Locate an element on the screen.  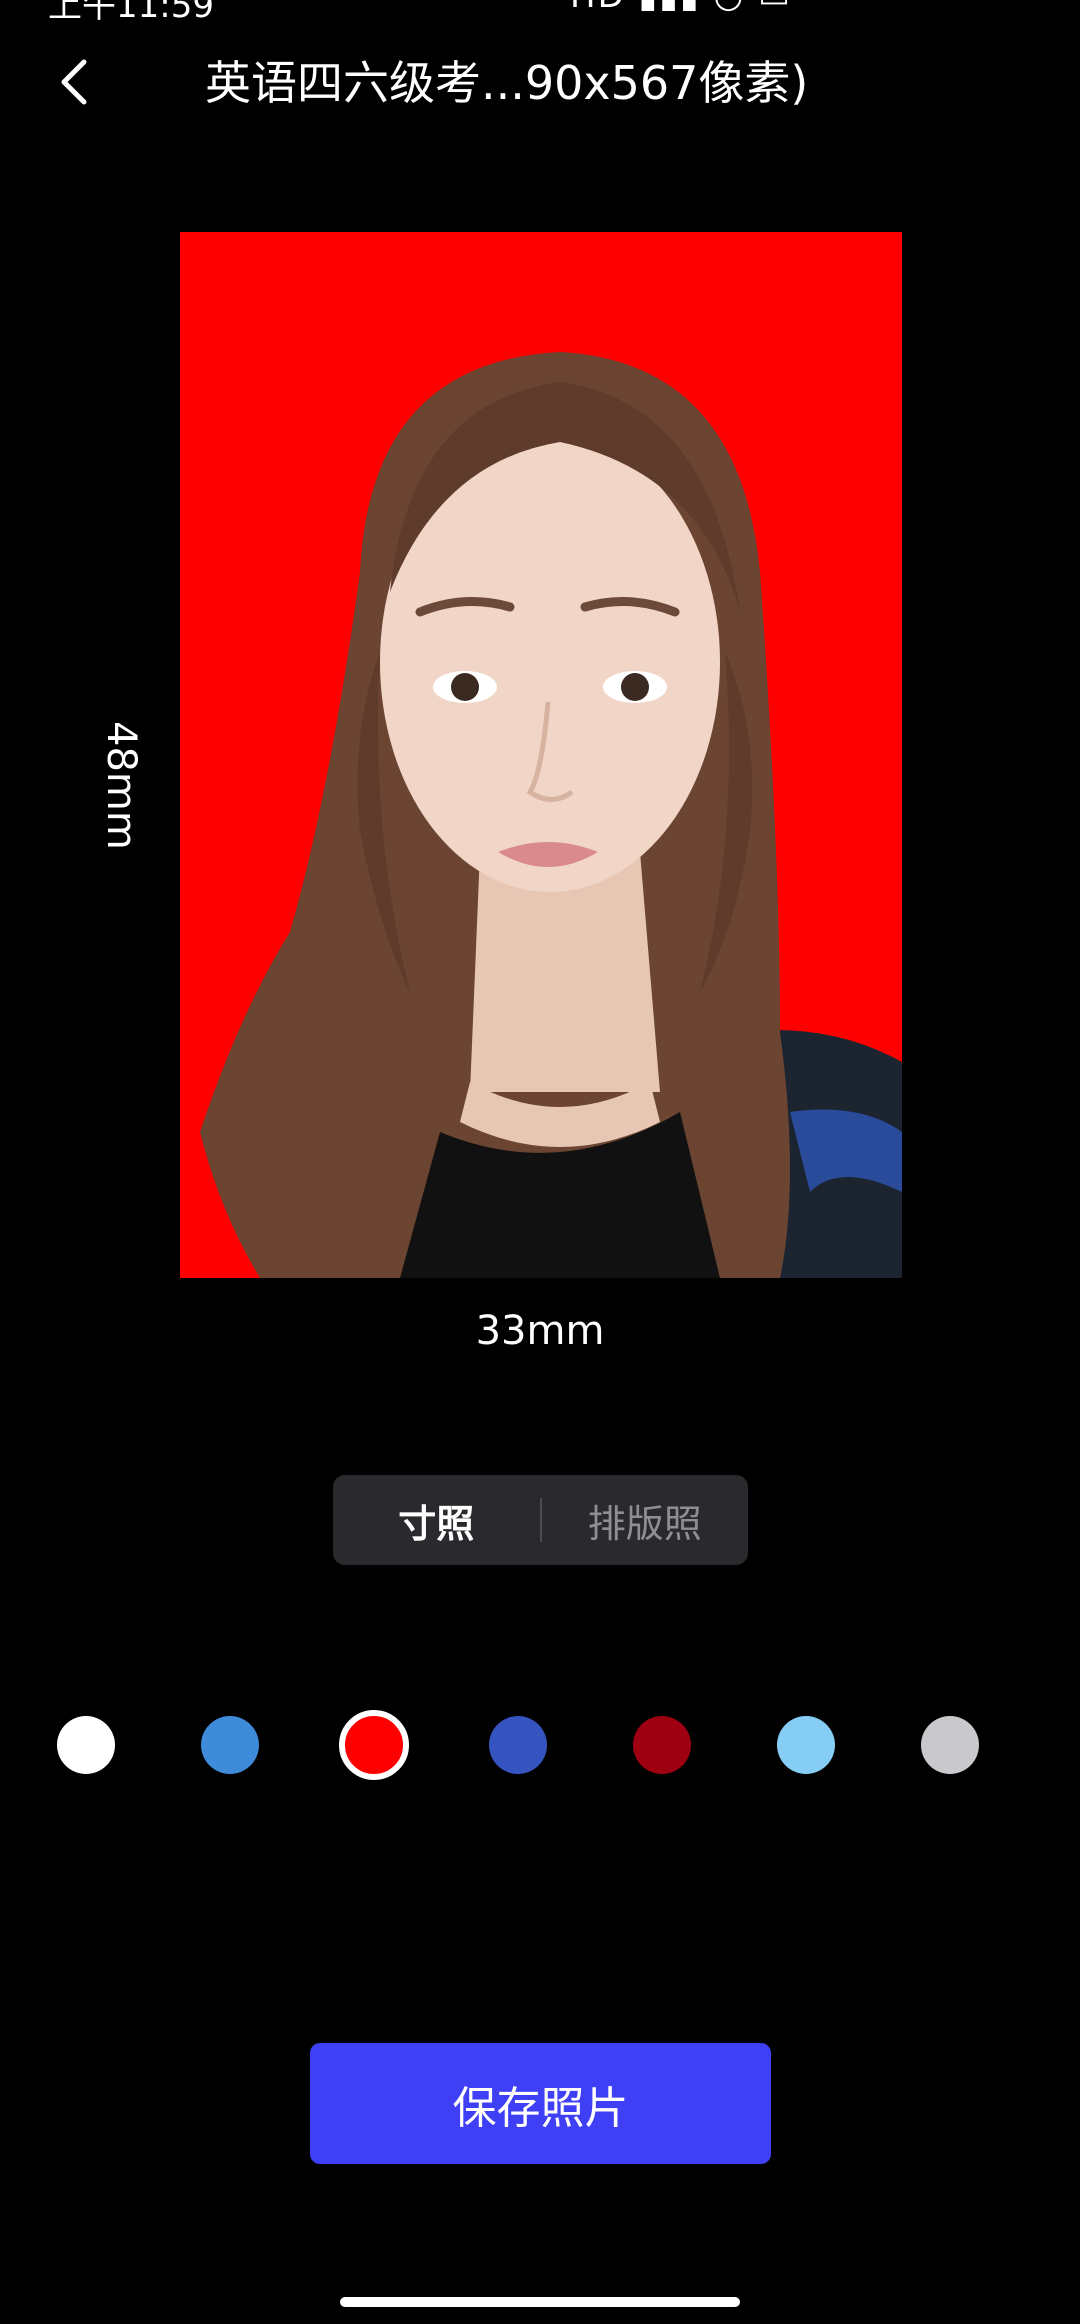
color-swatch-blue is located at coordinates (230, 1745).